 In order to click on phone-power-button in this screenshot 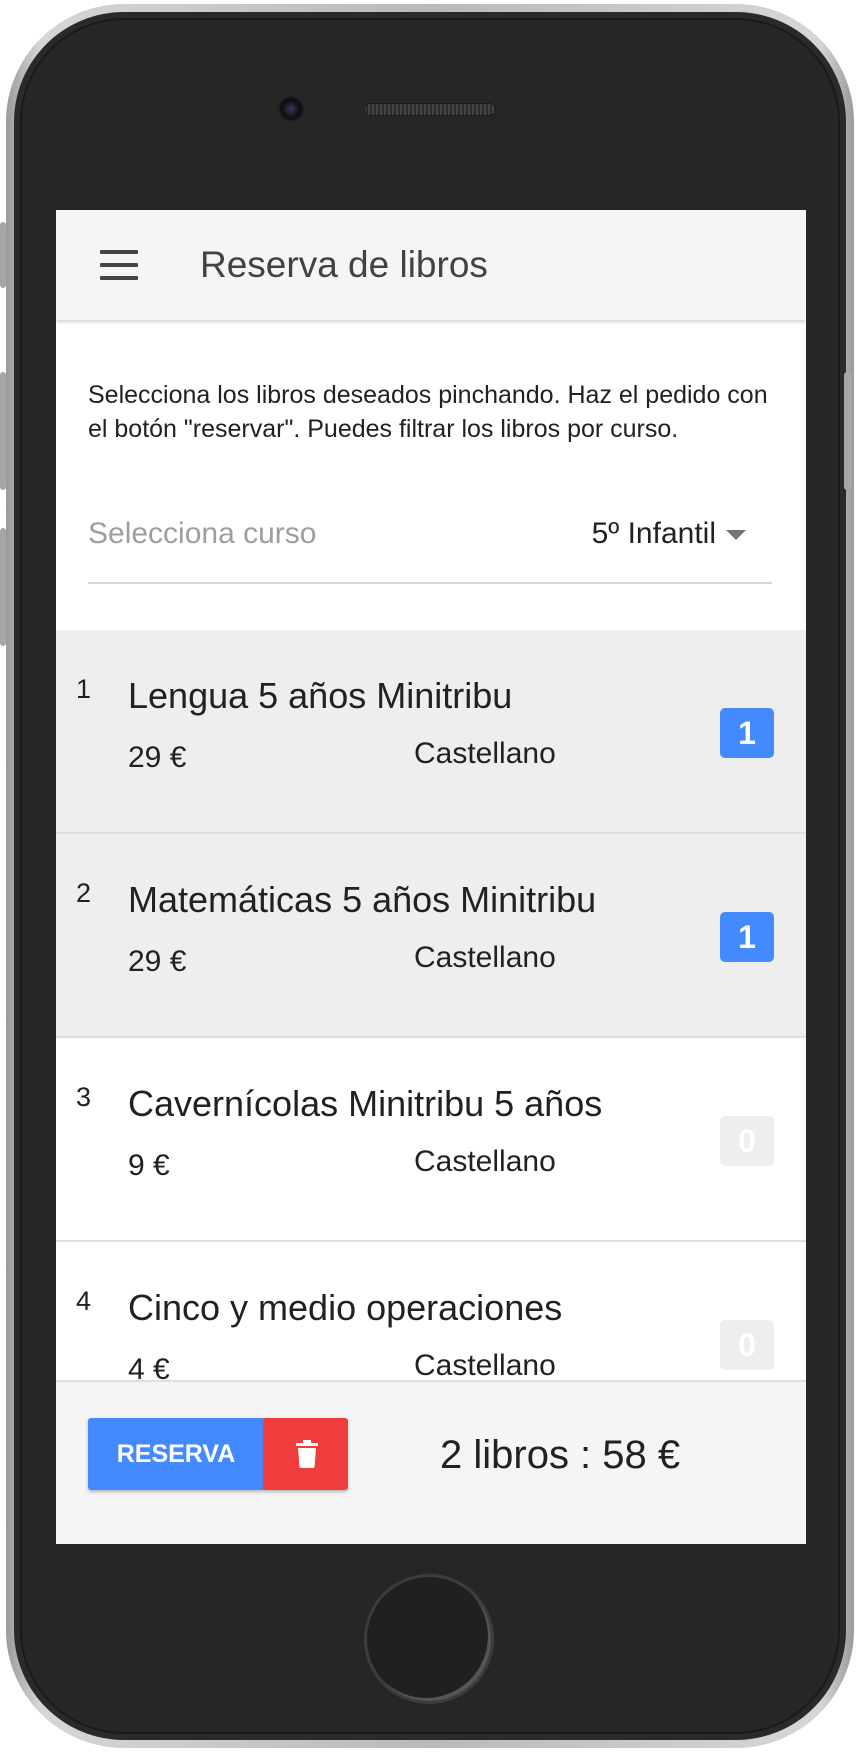, I will do `click(848, 431)`.